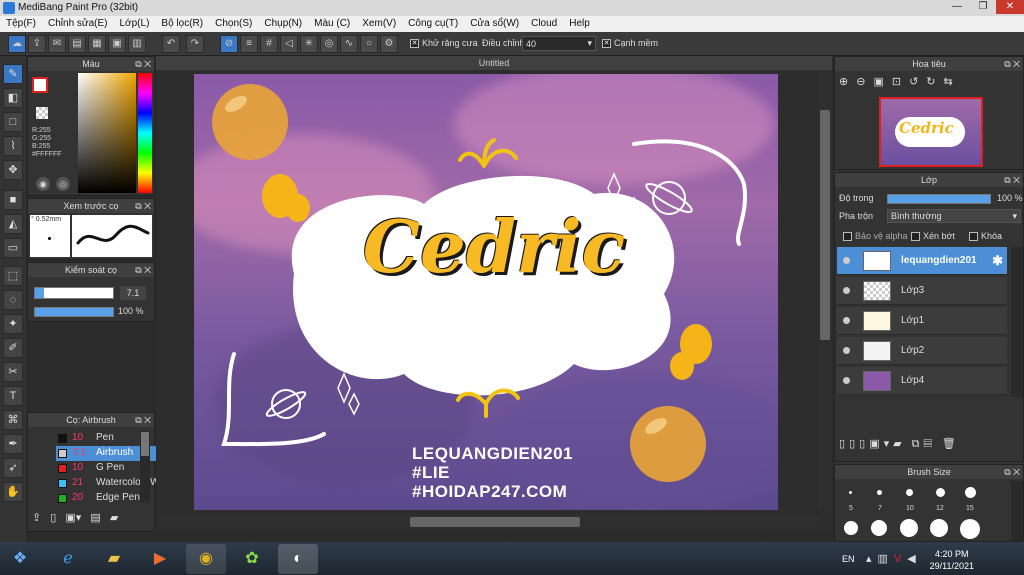 The height and width of the screenshot is (575, 1024). I want to click on snap-radial-icon: ✳, so click(309, 44).